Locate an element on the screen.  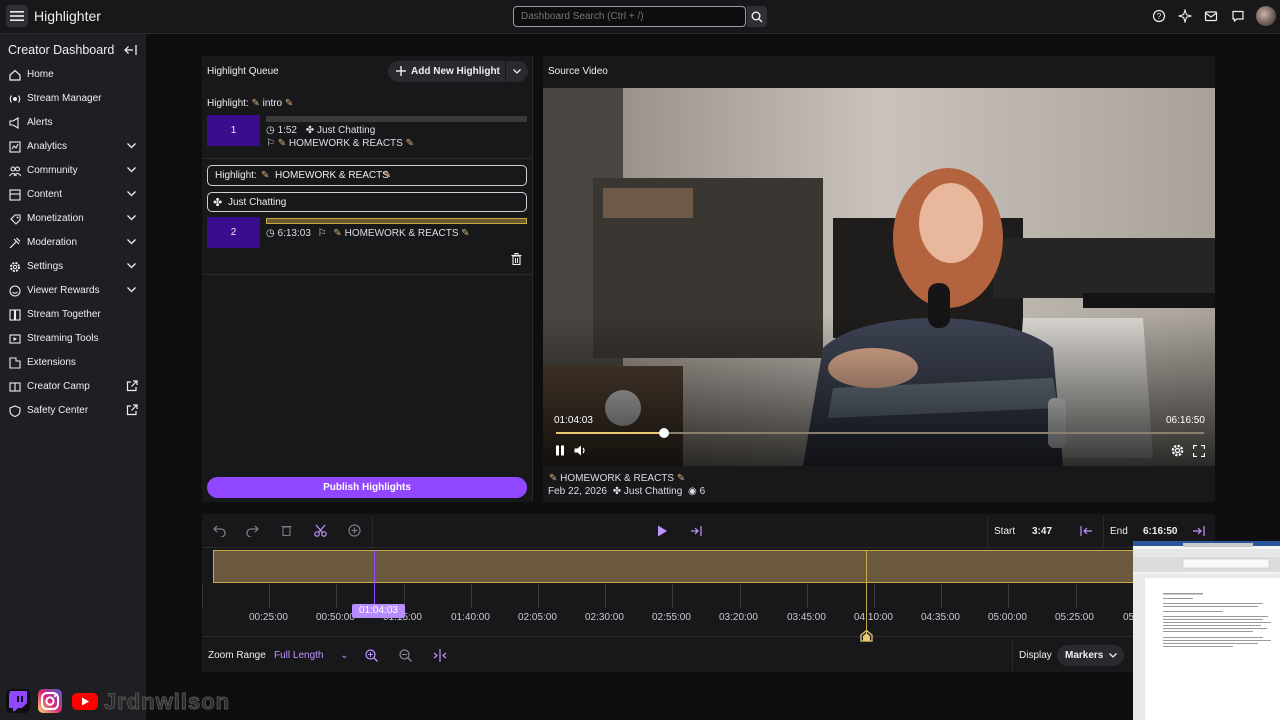
timeline-playhead is located at coordinates (374, 579).